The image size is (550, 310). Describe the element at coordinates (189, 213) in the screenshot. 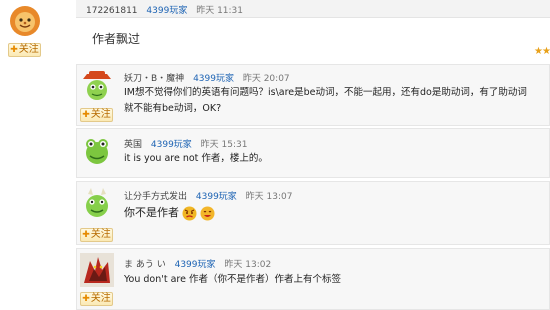

I see `angry-emoji` at that location.